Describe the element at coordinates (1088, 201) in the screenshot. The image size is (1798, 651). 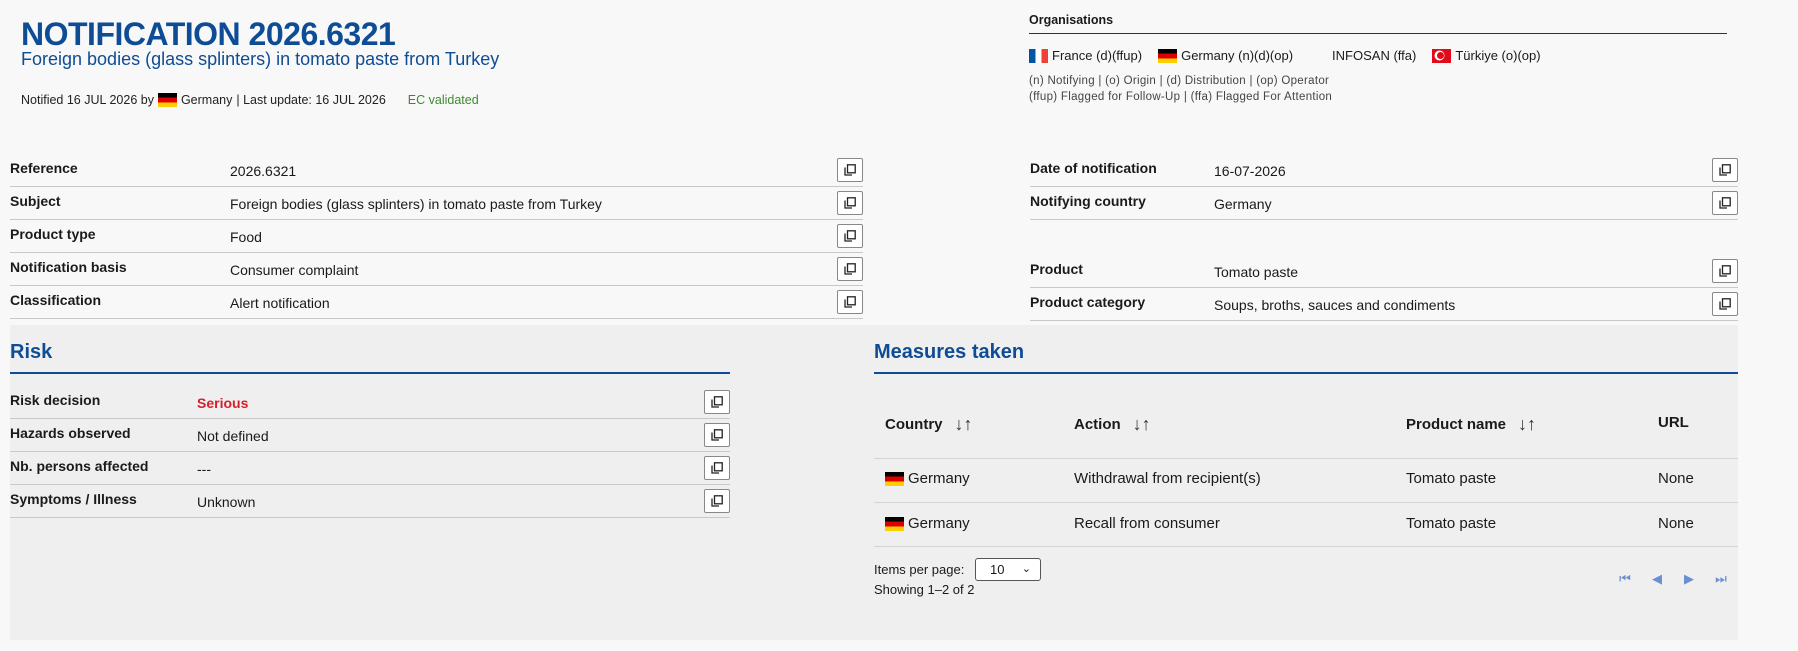
I see `detail-label: Notifying country` at that location.